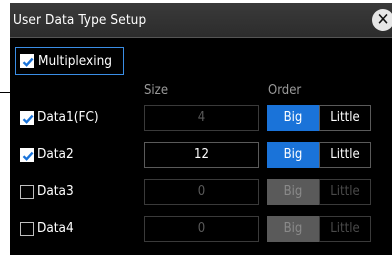 This screenshot has width=392, height=255. What do you see at coordinates (55, 191) in the screenshot?
I see `data3-label: Data3` at bounding box center [55, 191].